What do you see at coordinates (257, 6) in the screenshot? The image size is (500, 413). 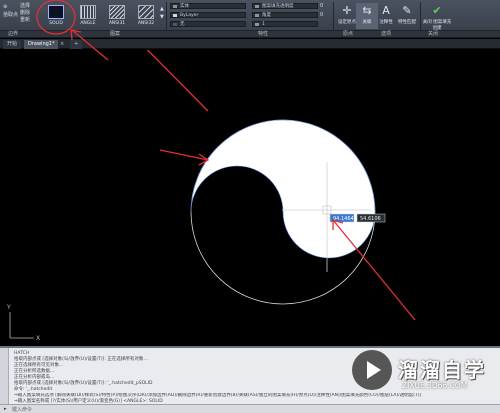 I see `transparency-icon` at bounding box center [257, 6].